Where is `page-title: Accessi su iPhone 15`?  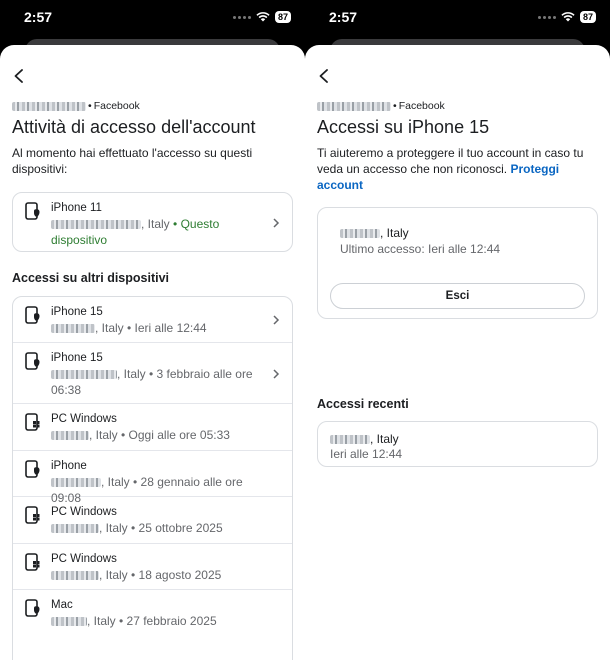
page-title: Accessi su iPhone 15 is located at coordinates (403, 127).